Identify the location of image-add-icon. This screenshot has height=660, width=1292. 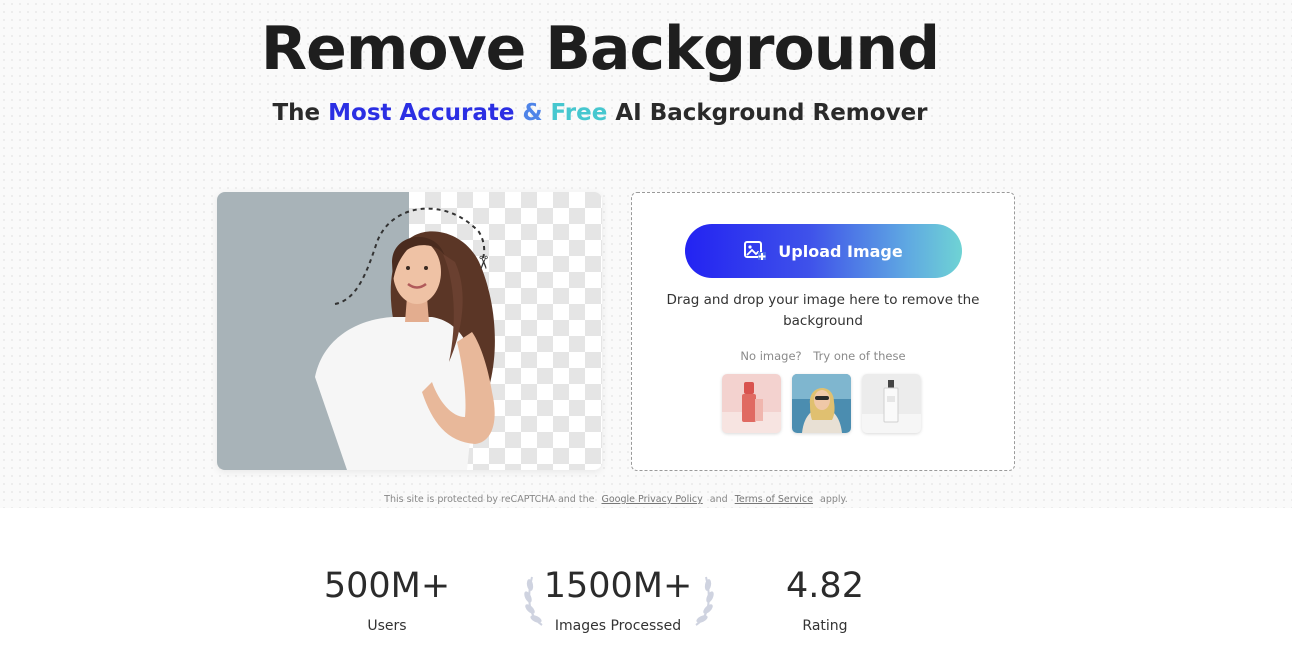
(755, 250).